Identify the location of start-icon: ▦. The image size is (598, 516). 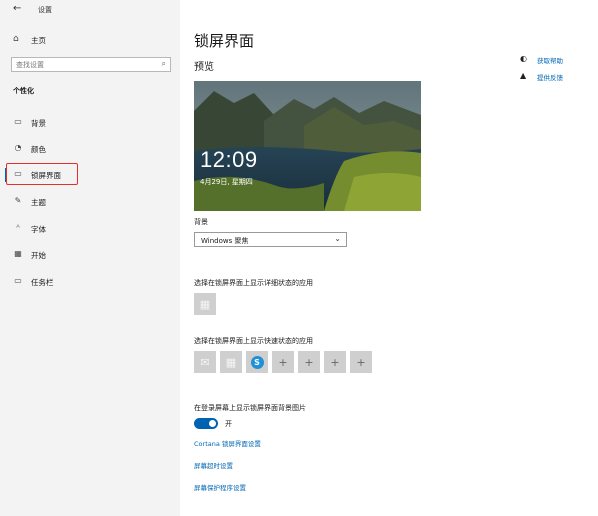
(18, 253).